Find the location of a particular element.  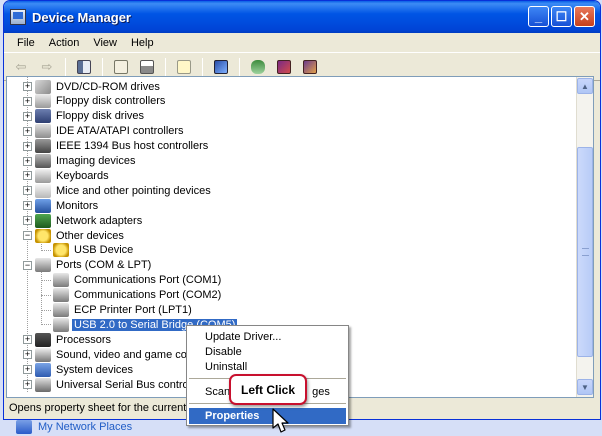

tree-category: Floppy disk drives is located at coordinates (90, 116).